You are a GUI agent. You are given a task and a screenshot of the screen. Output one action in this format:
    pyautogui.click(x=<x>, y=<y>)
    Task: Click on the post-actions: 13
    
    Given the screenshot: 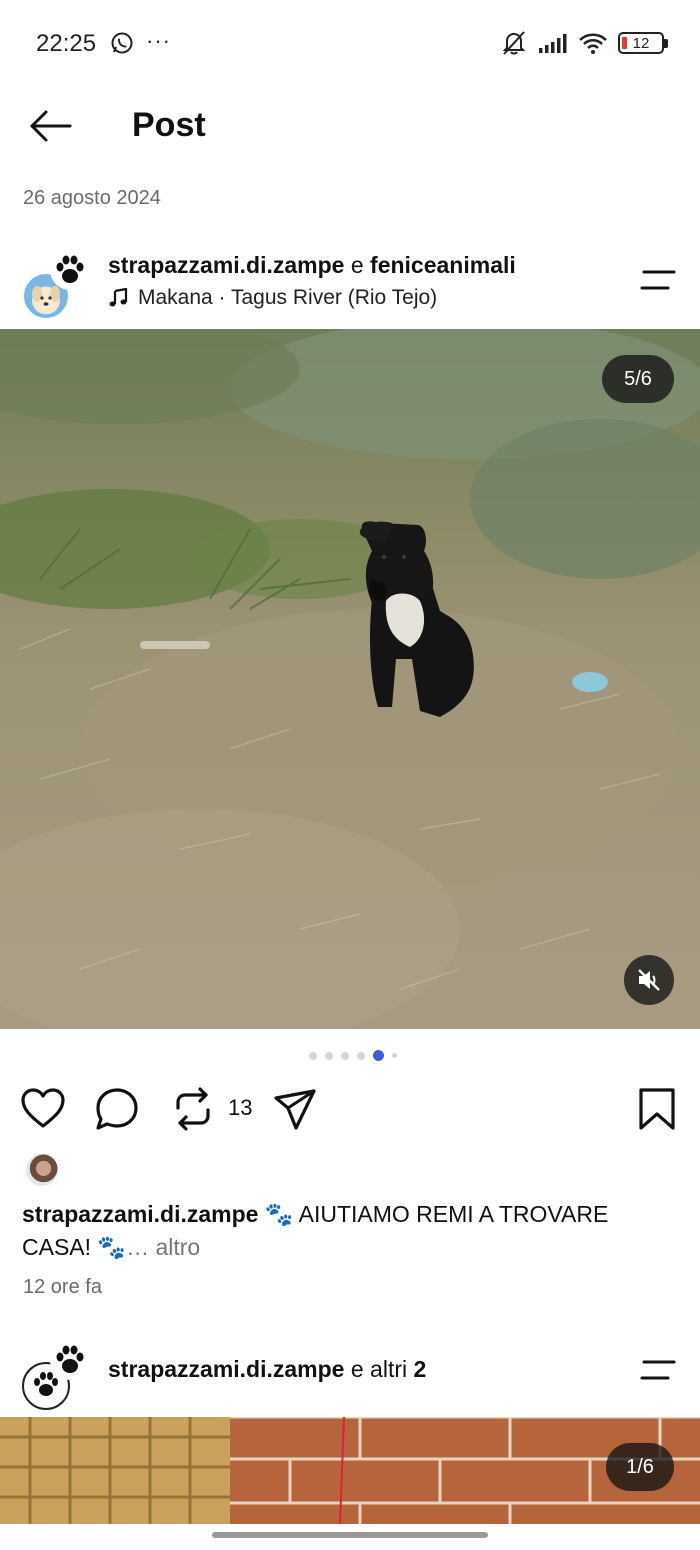 What is the action you would take?
    pyautogui.click(x=350, y=1108)
    